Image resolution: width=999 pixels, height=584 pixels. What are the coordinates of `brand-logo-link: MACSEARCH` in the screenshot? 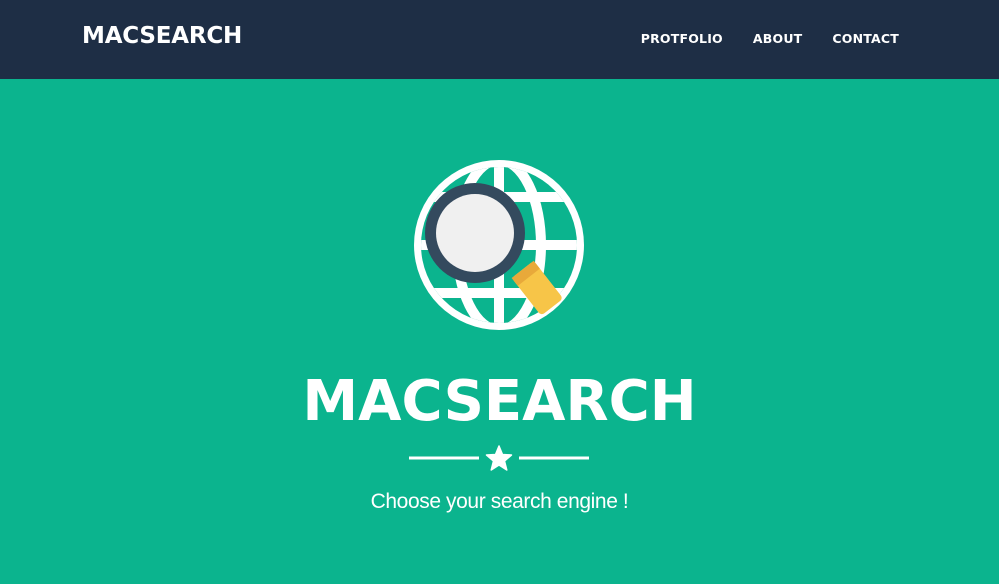 It's located at (162, 36).